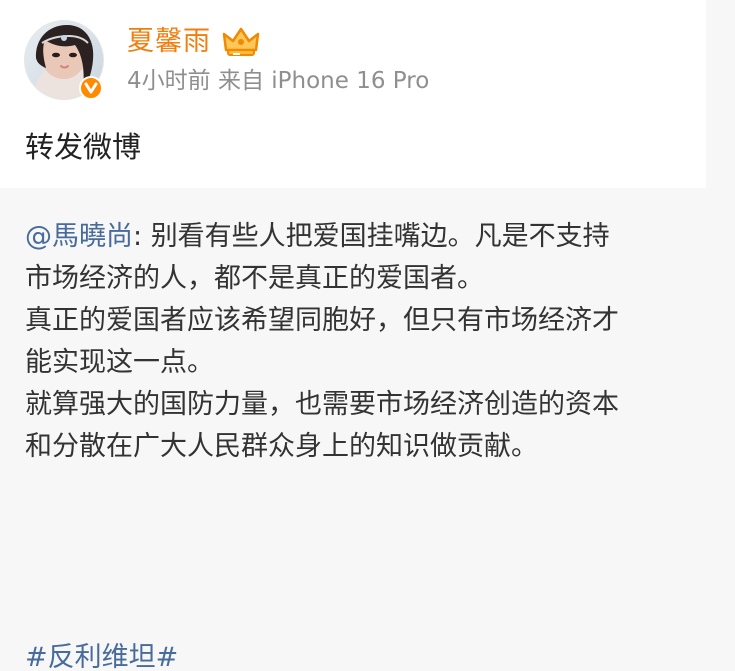 Image resolution: width=735 pixels, height=671 pixels. Describe the element at coordinates (83, 147) in the screenshot. I see `post-text: 转发微博` at that location.